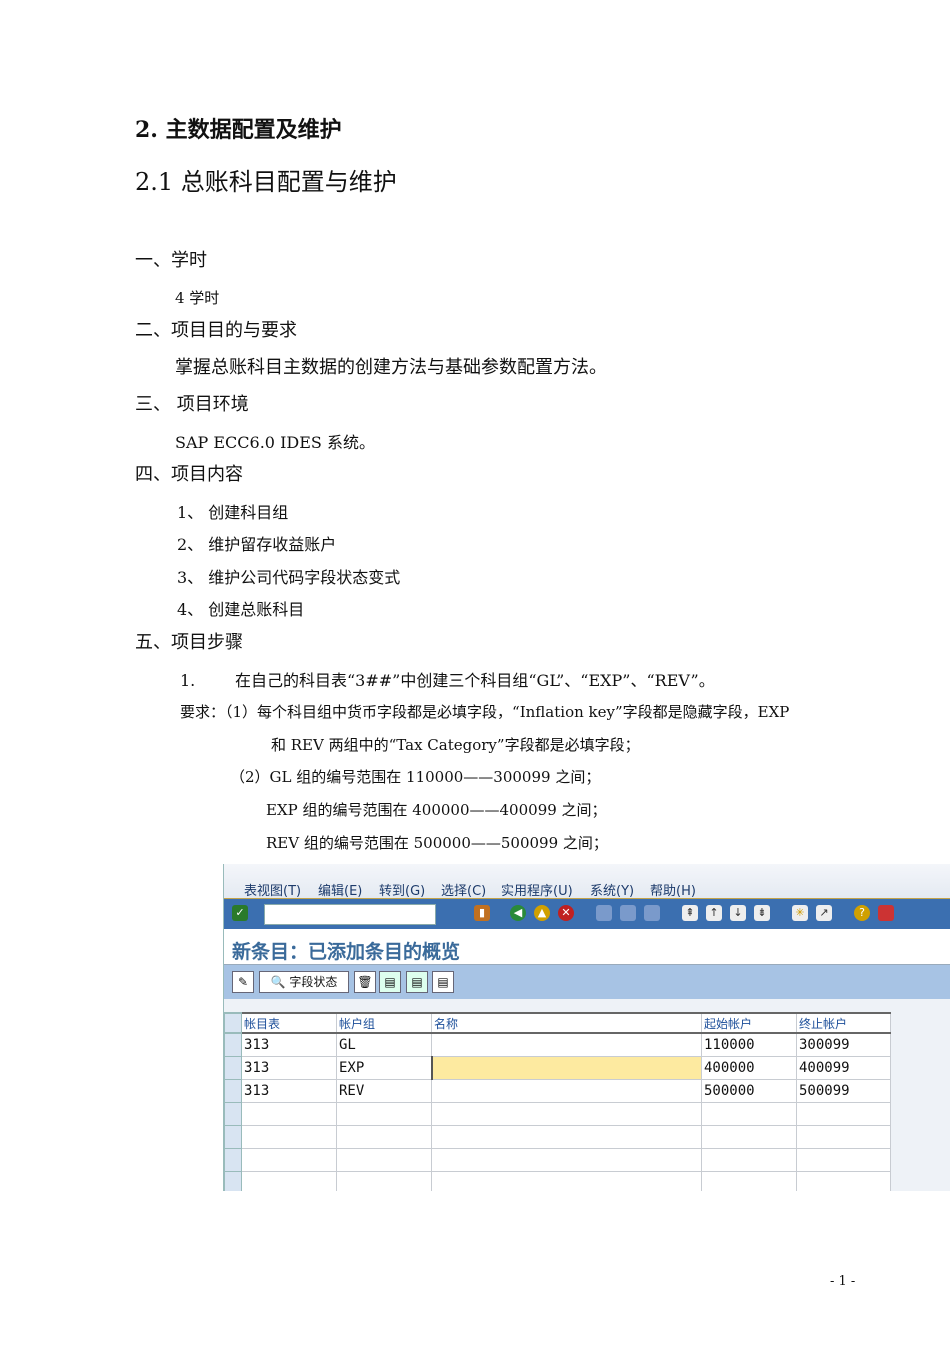  I want to click on page-number: - 1 -, so click(843, 1281).